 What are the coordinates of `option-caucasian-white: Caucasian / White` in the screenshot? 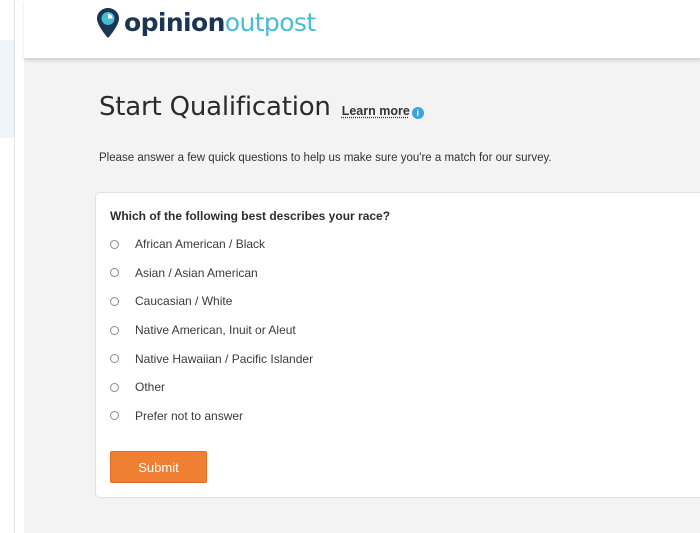 It's located at (211, 301).